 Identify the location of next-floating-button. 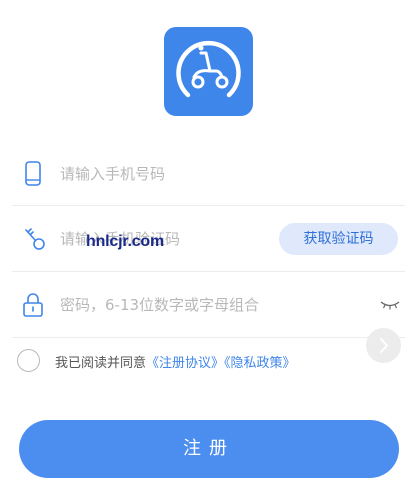
(383, 345).